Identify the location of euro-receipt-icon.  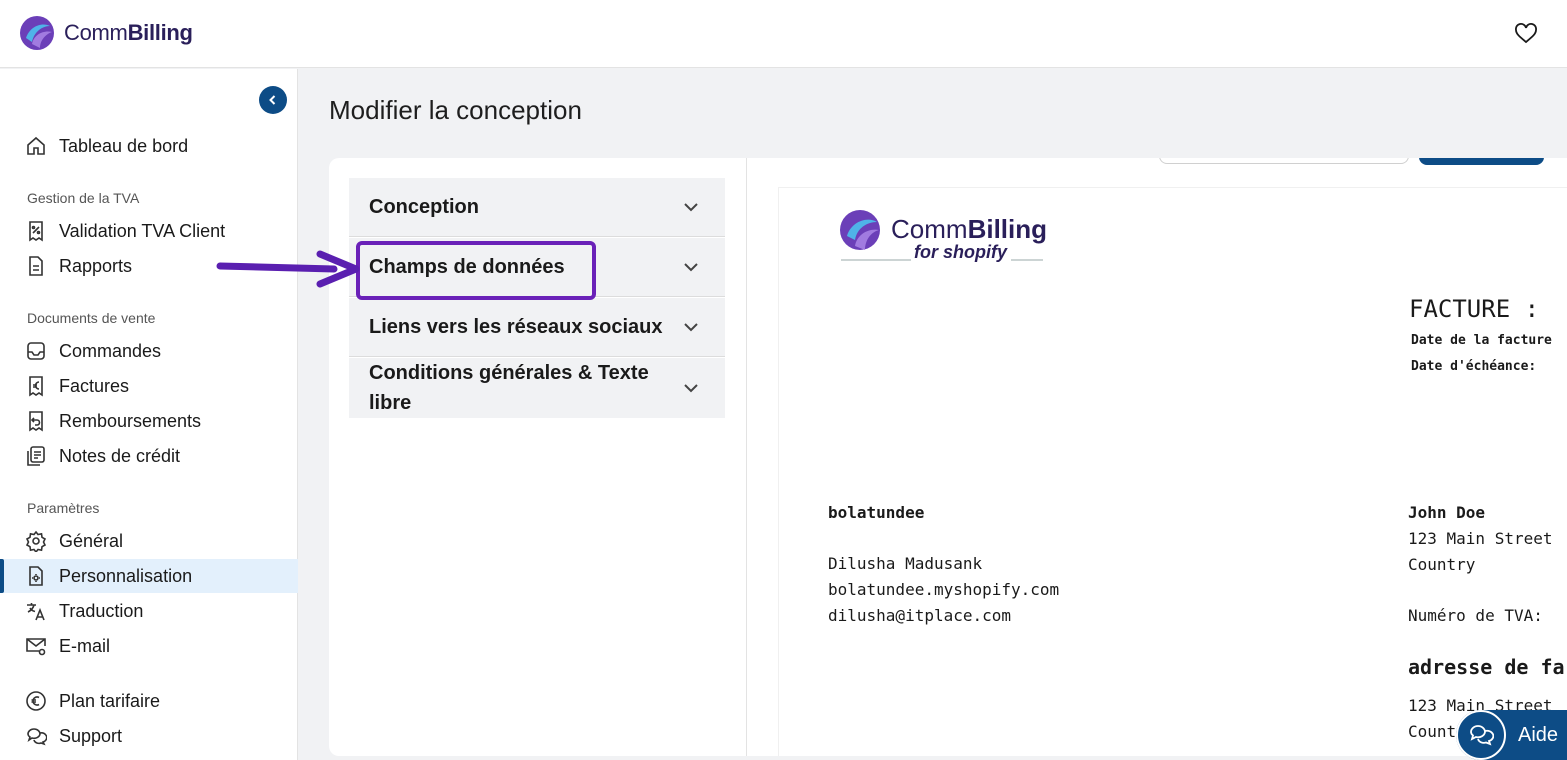
(36, 386).